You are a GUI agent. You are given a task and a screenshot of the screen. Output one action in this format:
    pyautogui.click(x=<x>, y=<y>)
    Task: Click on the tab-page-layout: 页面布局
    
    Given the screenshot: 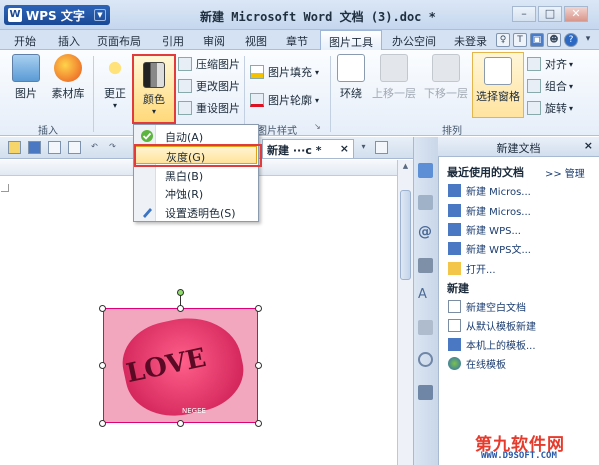 What is the action you would take?
    pyautogui.click(x=119, y=41)
    